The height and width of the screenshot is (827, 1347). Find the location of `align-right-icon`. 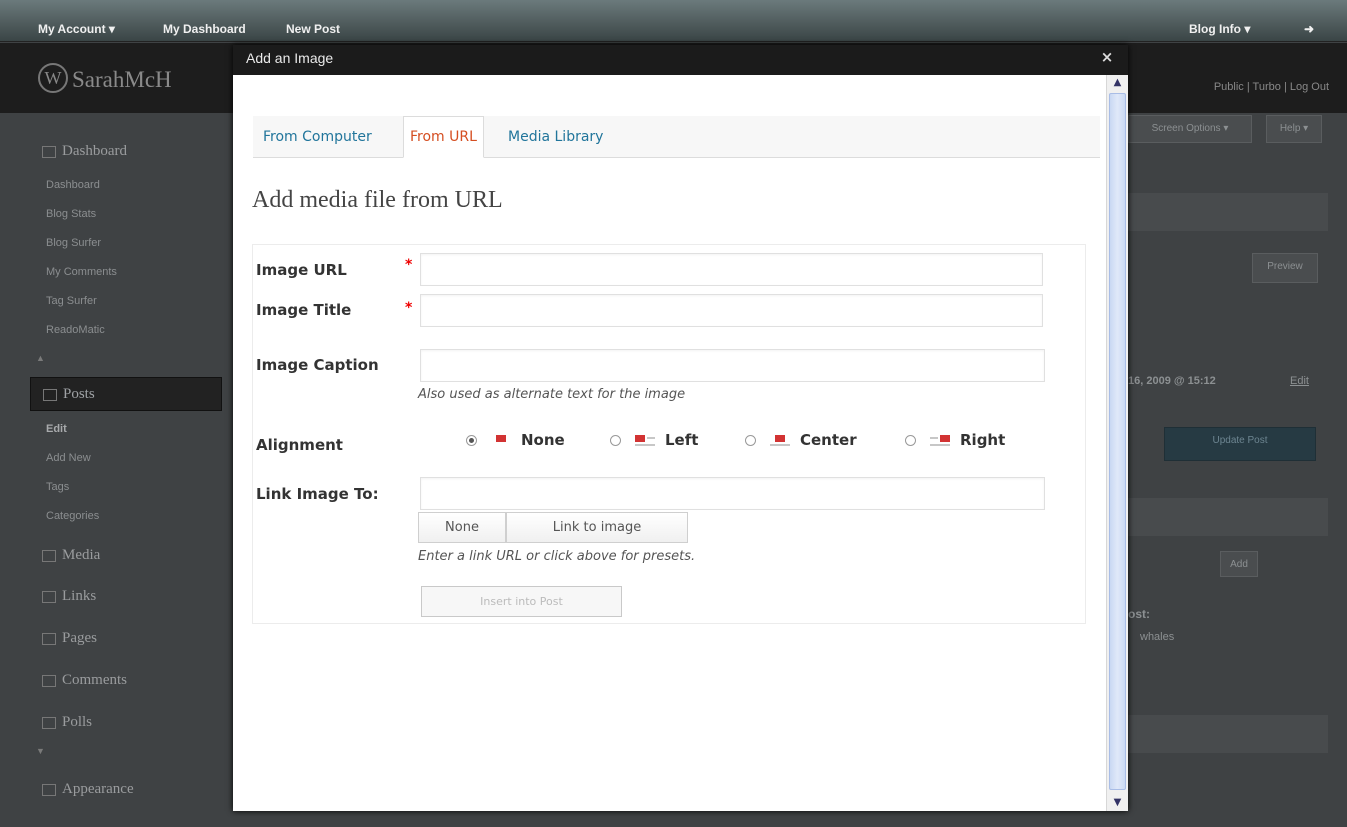

align-right-icon is located at coordinates (940, 440).